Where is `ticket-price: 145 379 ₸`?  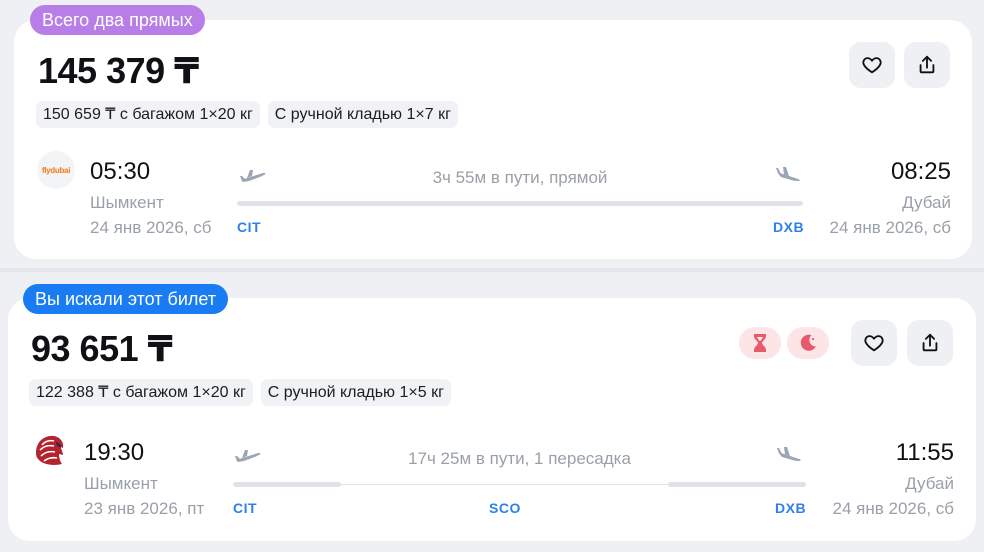
ticket-price: 145 379 ₸ is located at coordinates (118, 70).